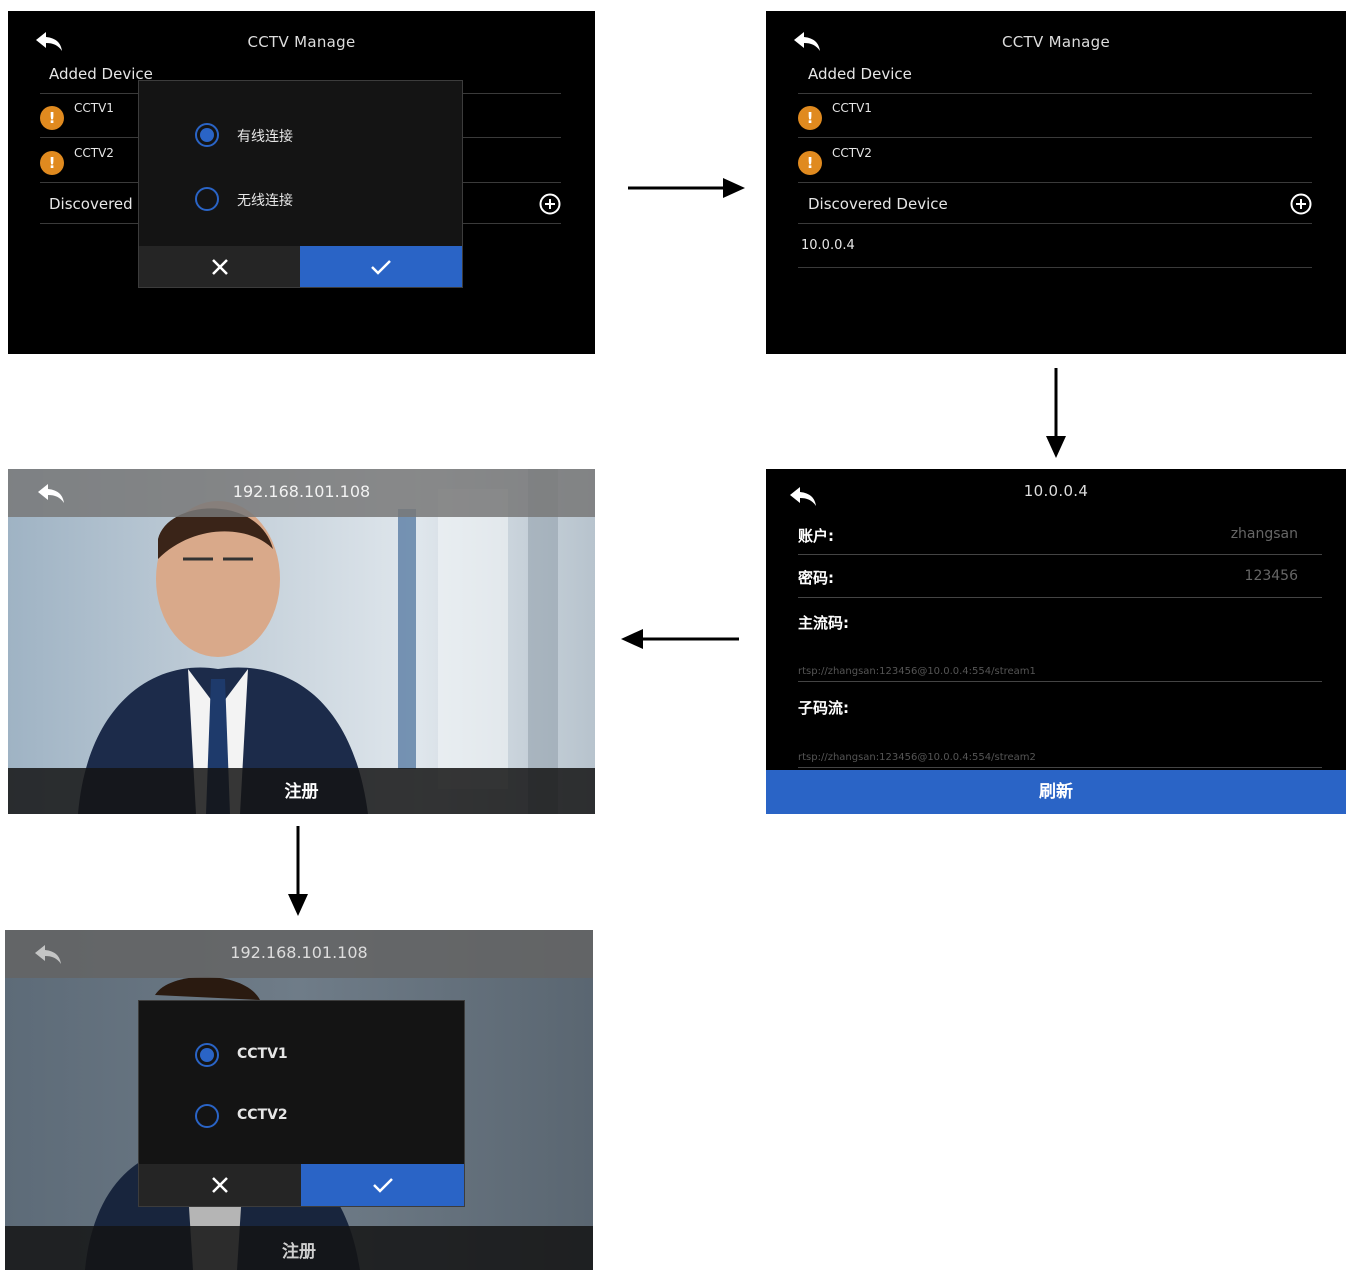 The image size is (1346, 1270). I want to click on discovered-device-row: 10.0.0.4, so click(1055, 245).